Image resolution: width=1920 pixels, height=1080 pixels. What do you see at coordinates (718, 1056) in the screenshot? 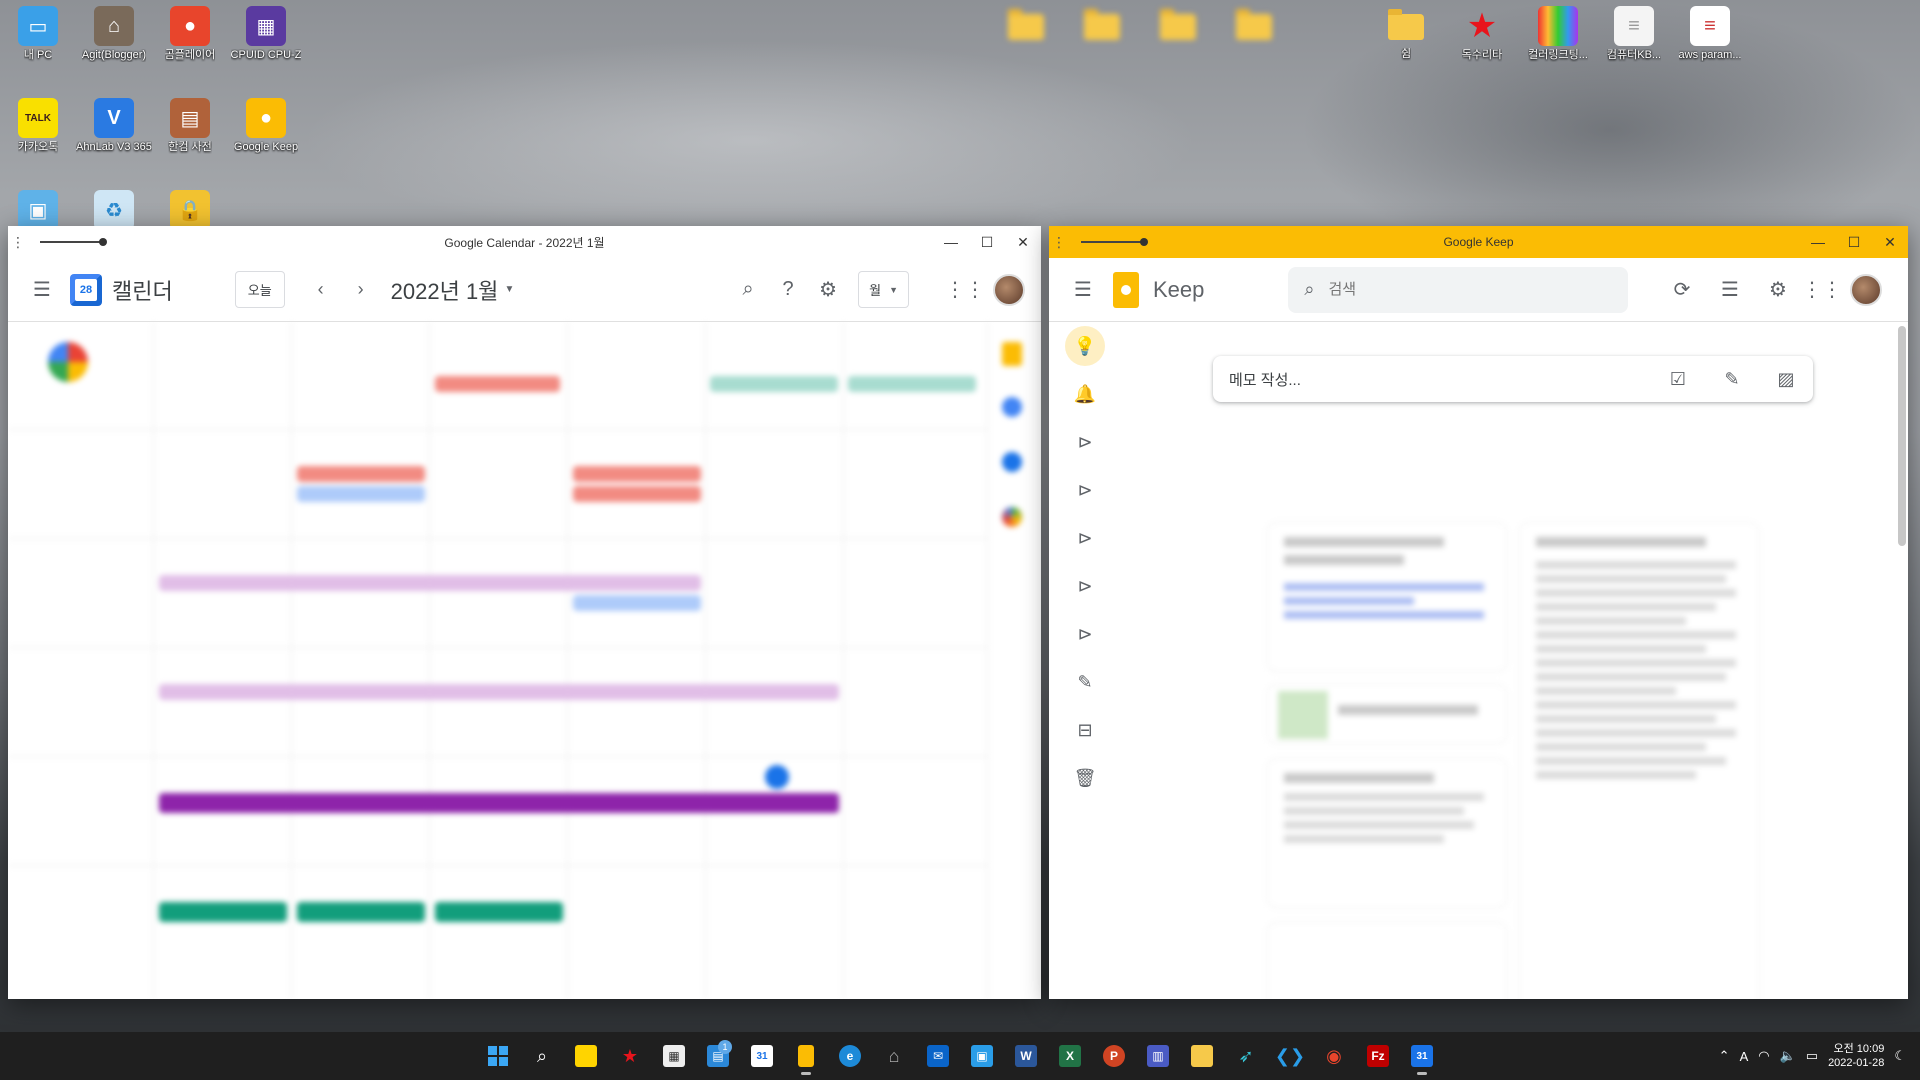
I see `taskbar-chat: ▤ 1` at bounding box center [718, 1056].